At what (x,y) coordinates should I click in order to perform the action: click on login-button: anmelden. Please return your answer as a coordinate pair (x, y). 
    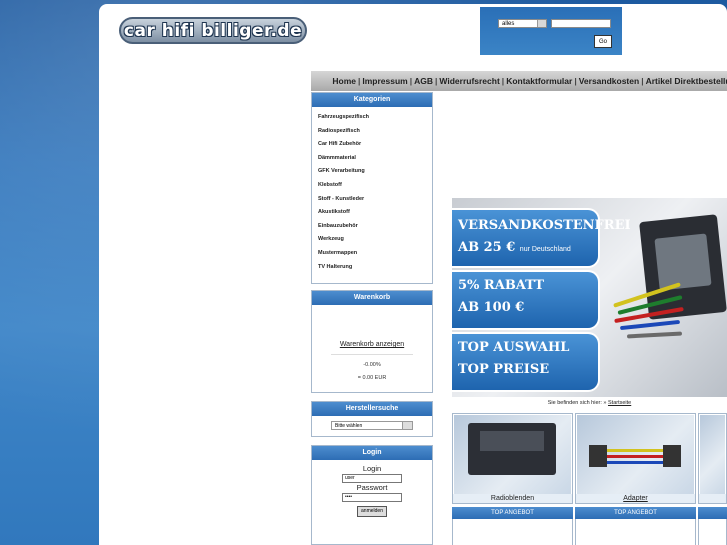
    Looking at the image, I should click on (372, 511).